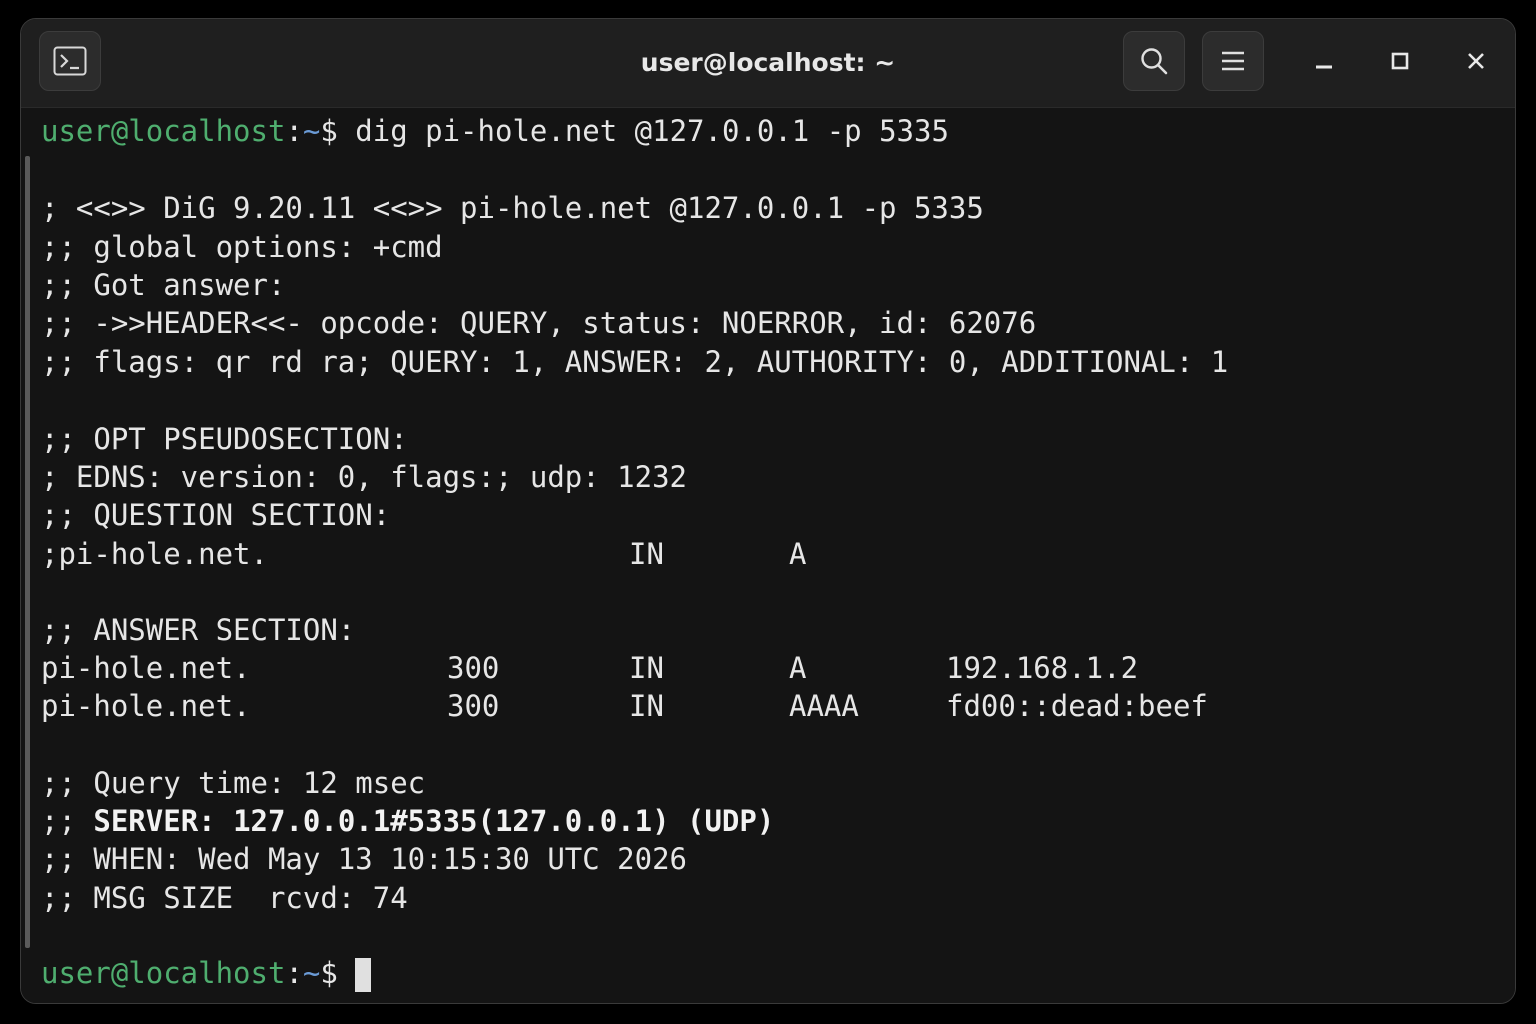  What do you see at coordinates (363, 975) in the screenshot?
I see `text-cursor` at bounding box center [363, 975].